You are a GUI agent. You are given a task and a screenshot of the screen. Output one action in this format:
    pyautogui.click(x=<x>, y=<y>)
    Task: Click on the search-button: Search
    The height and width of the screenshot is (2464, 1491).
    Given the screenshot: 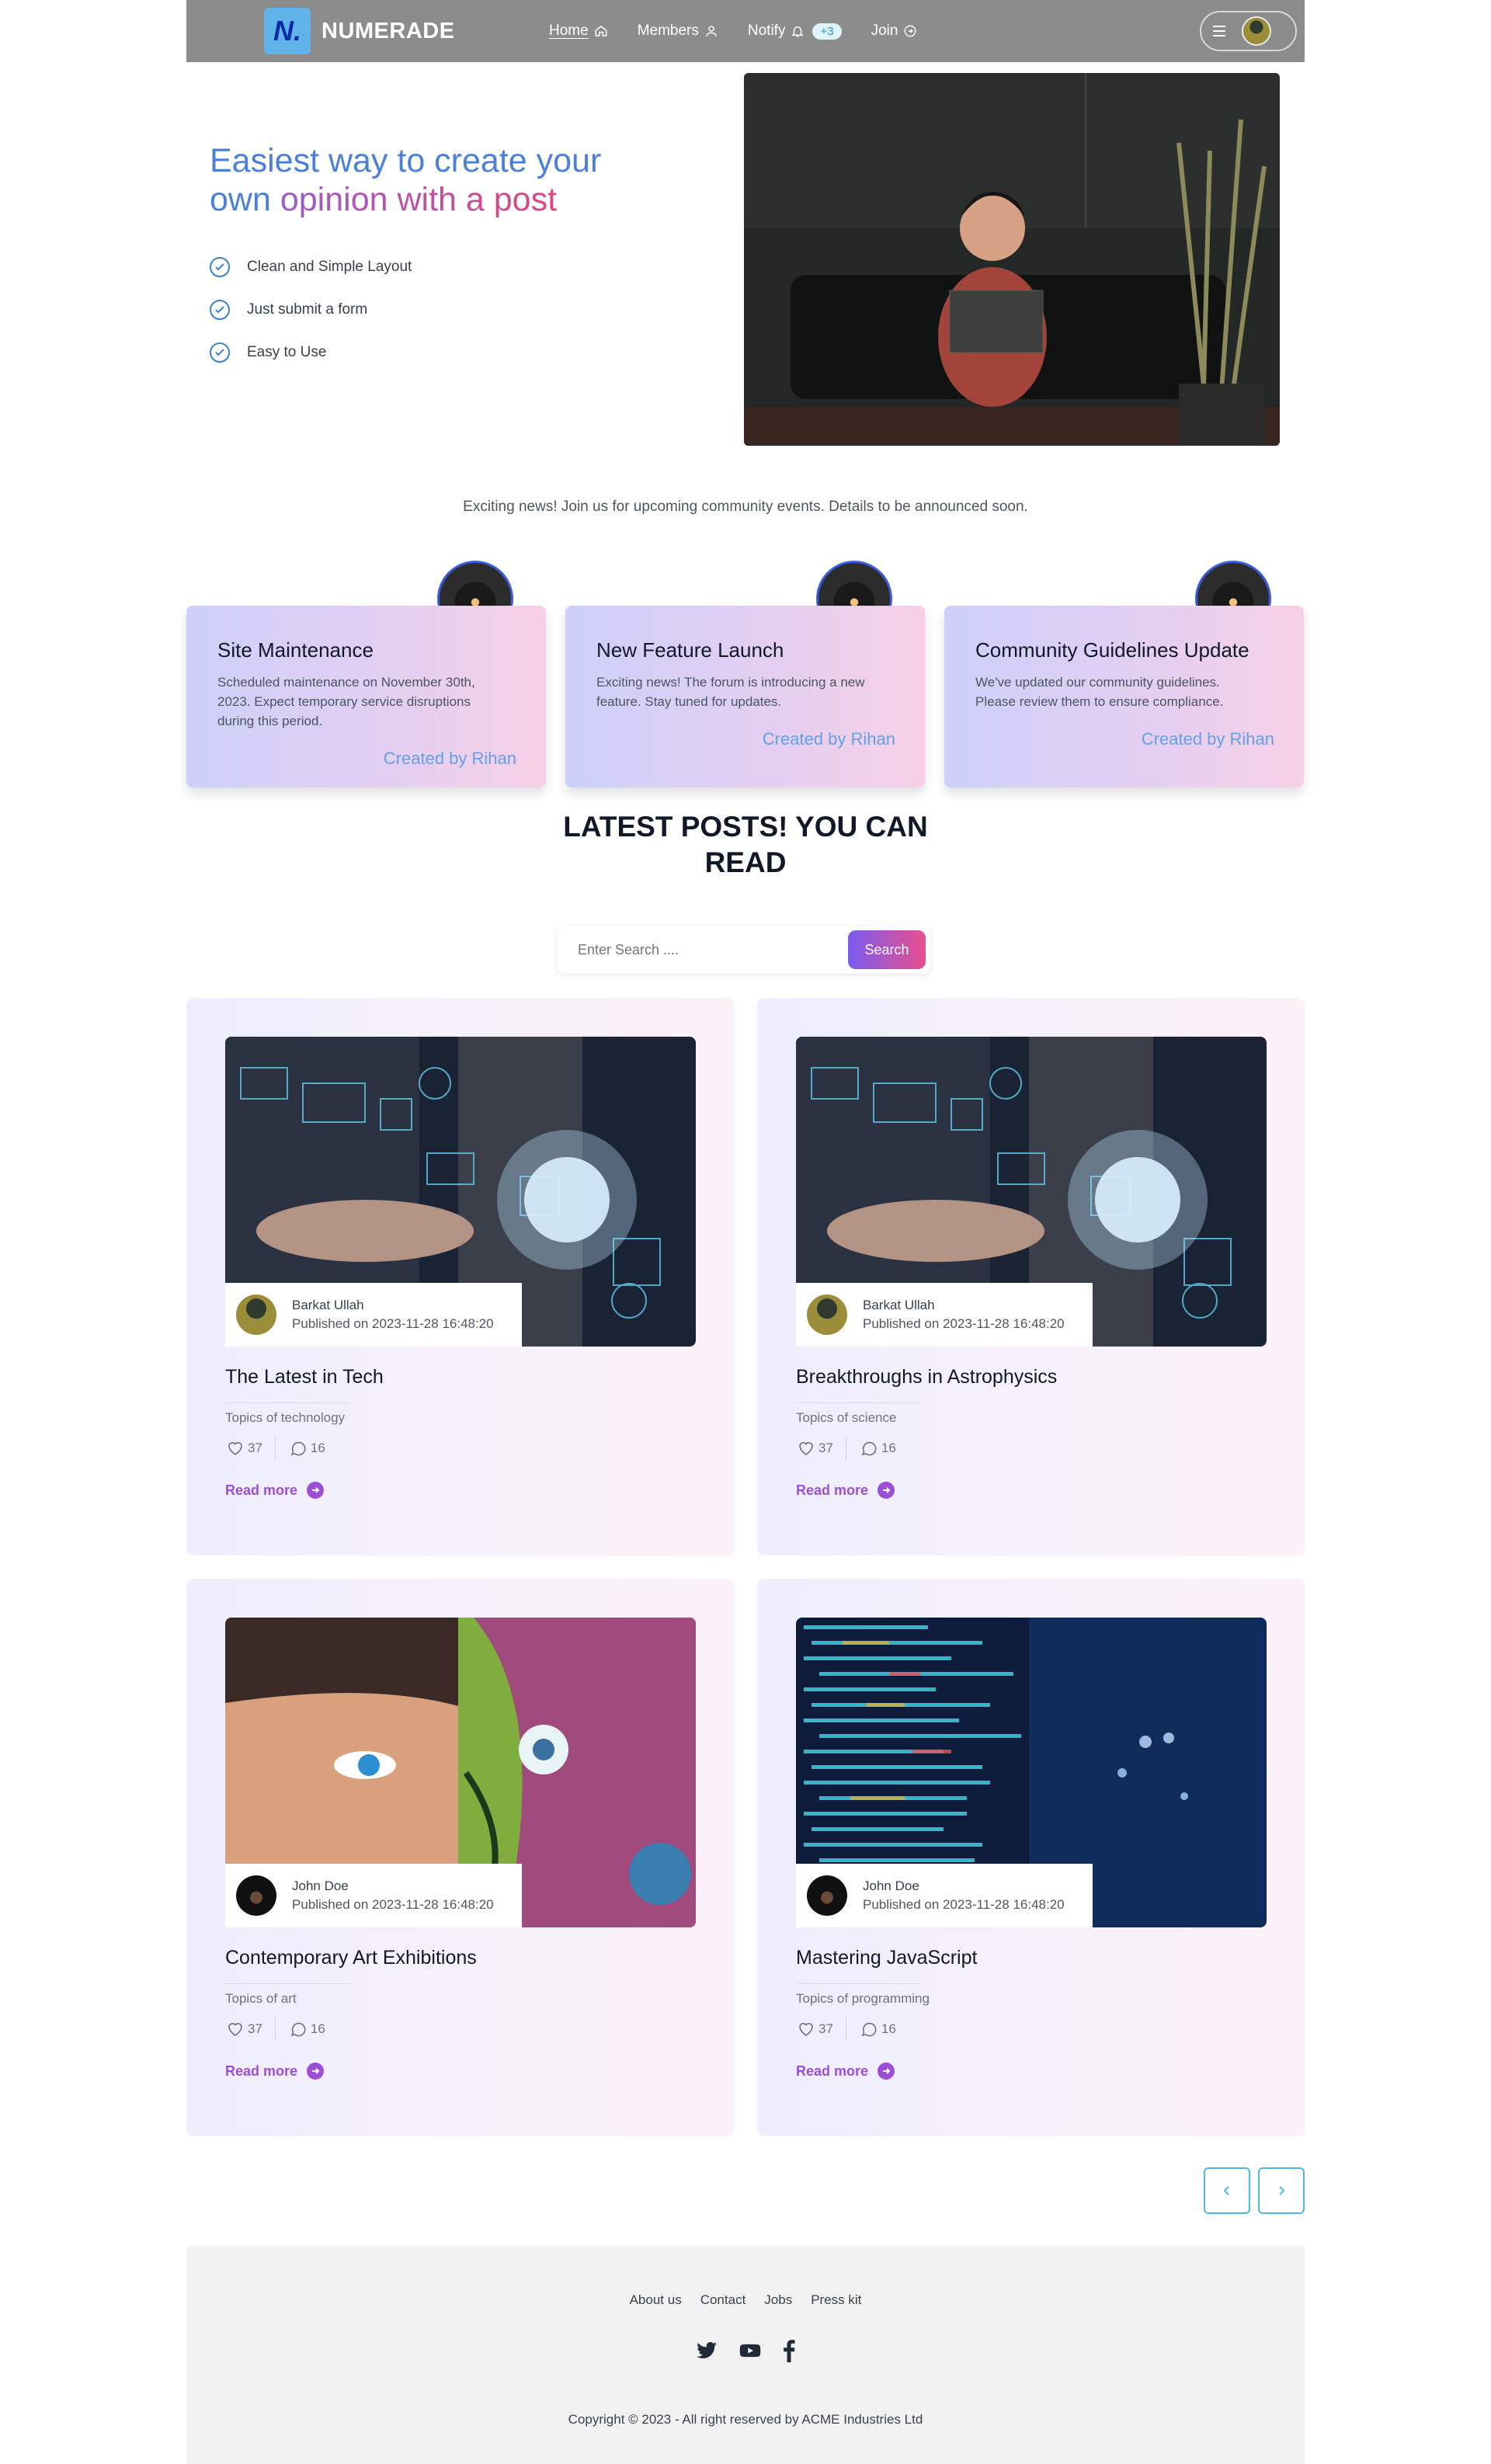 What is the action you would take?
    pyautogui.click(x=887, y=949)
    